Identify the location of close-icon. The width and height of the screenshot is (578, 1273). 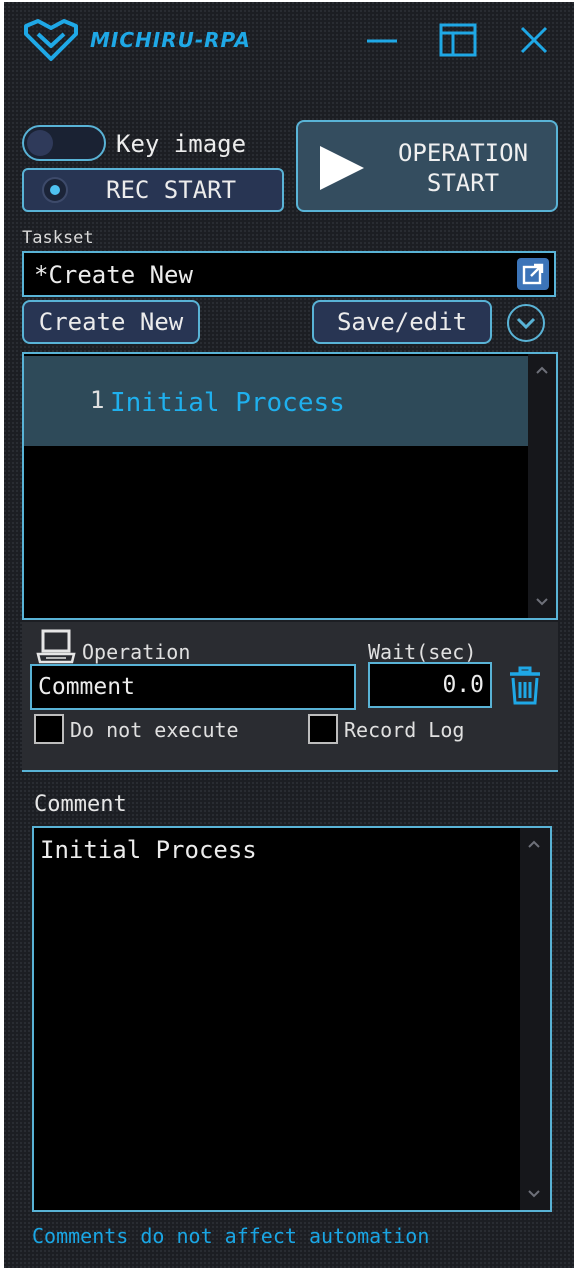
(534, 40).